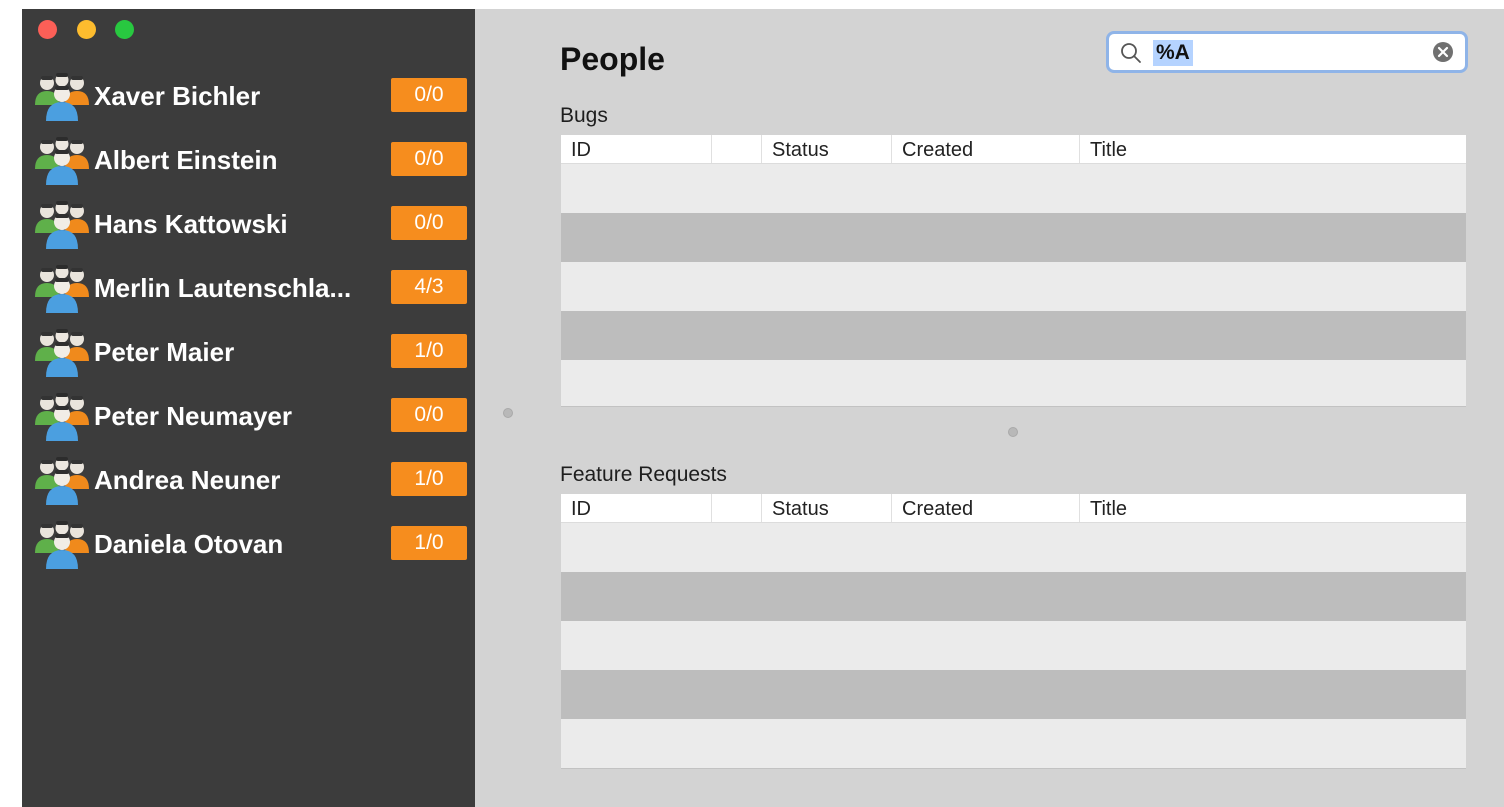 The width and height of the screenshot is (1504, 807). I want to click on person-item: Albert Einstein 0/0, so click(248, 161).